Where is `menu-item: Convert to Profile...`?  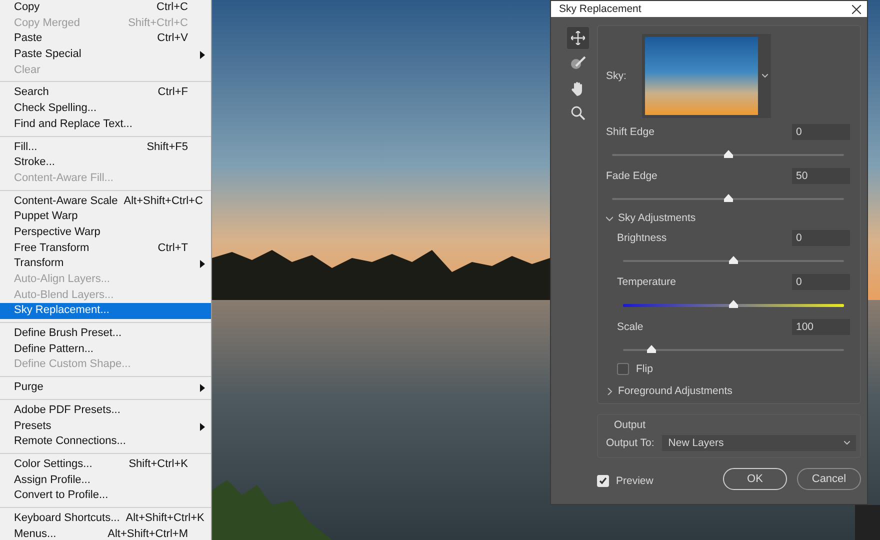 menu-item: Convert to Profile... is located at coordinates (105, 496).